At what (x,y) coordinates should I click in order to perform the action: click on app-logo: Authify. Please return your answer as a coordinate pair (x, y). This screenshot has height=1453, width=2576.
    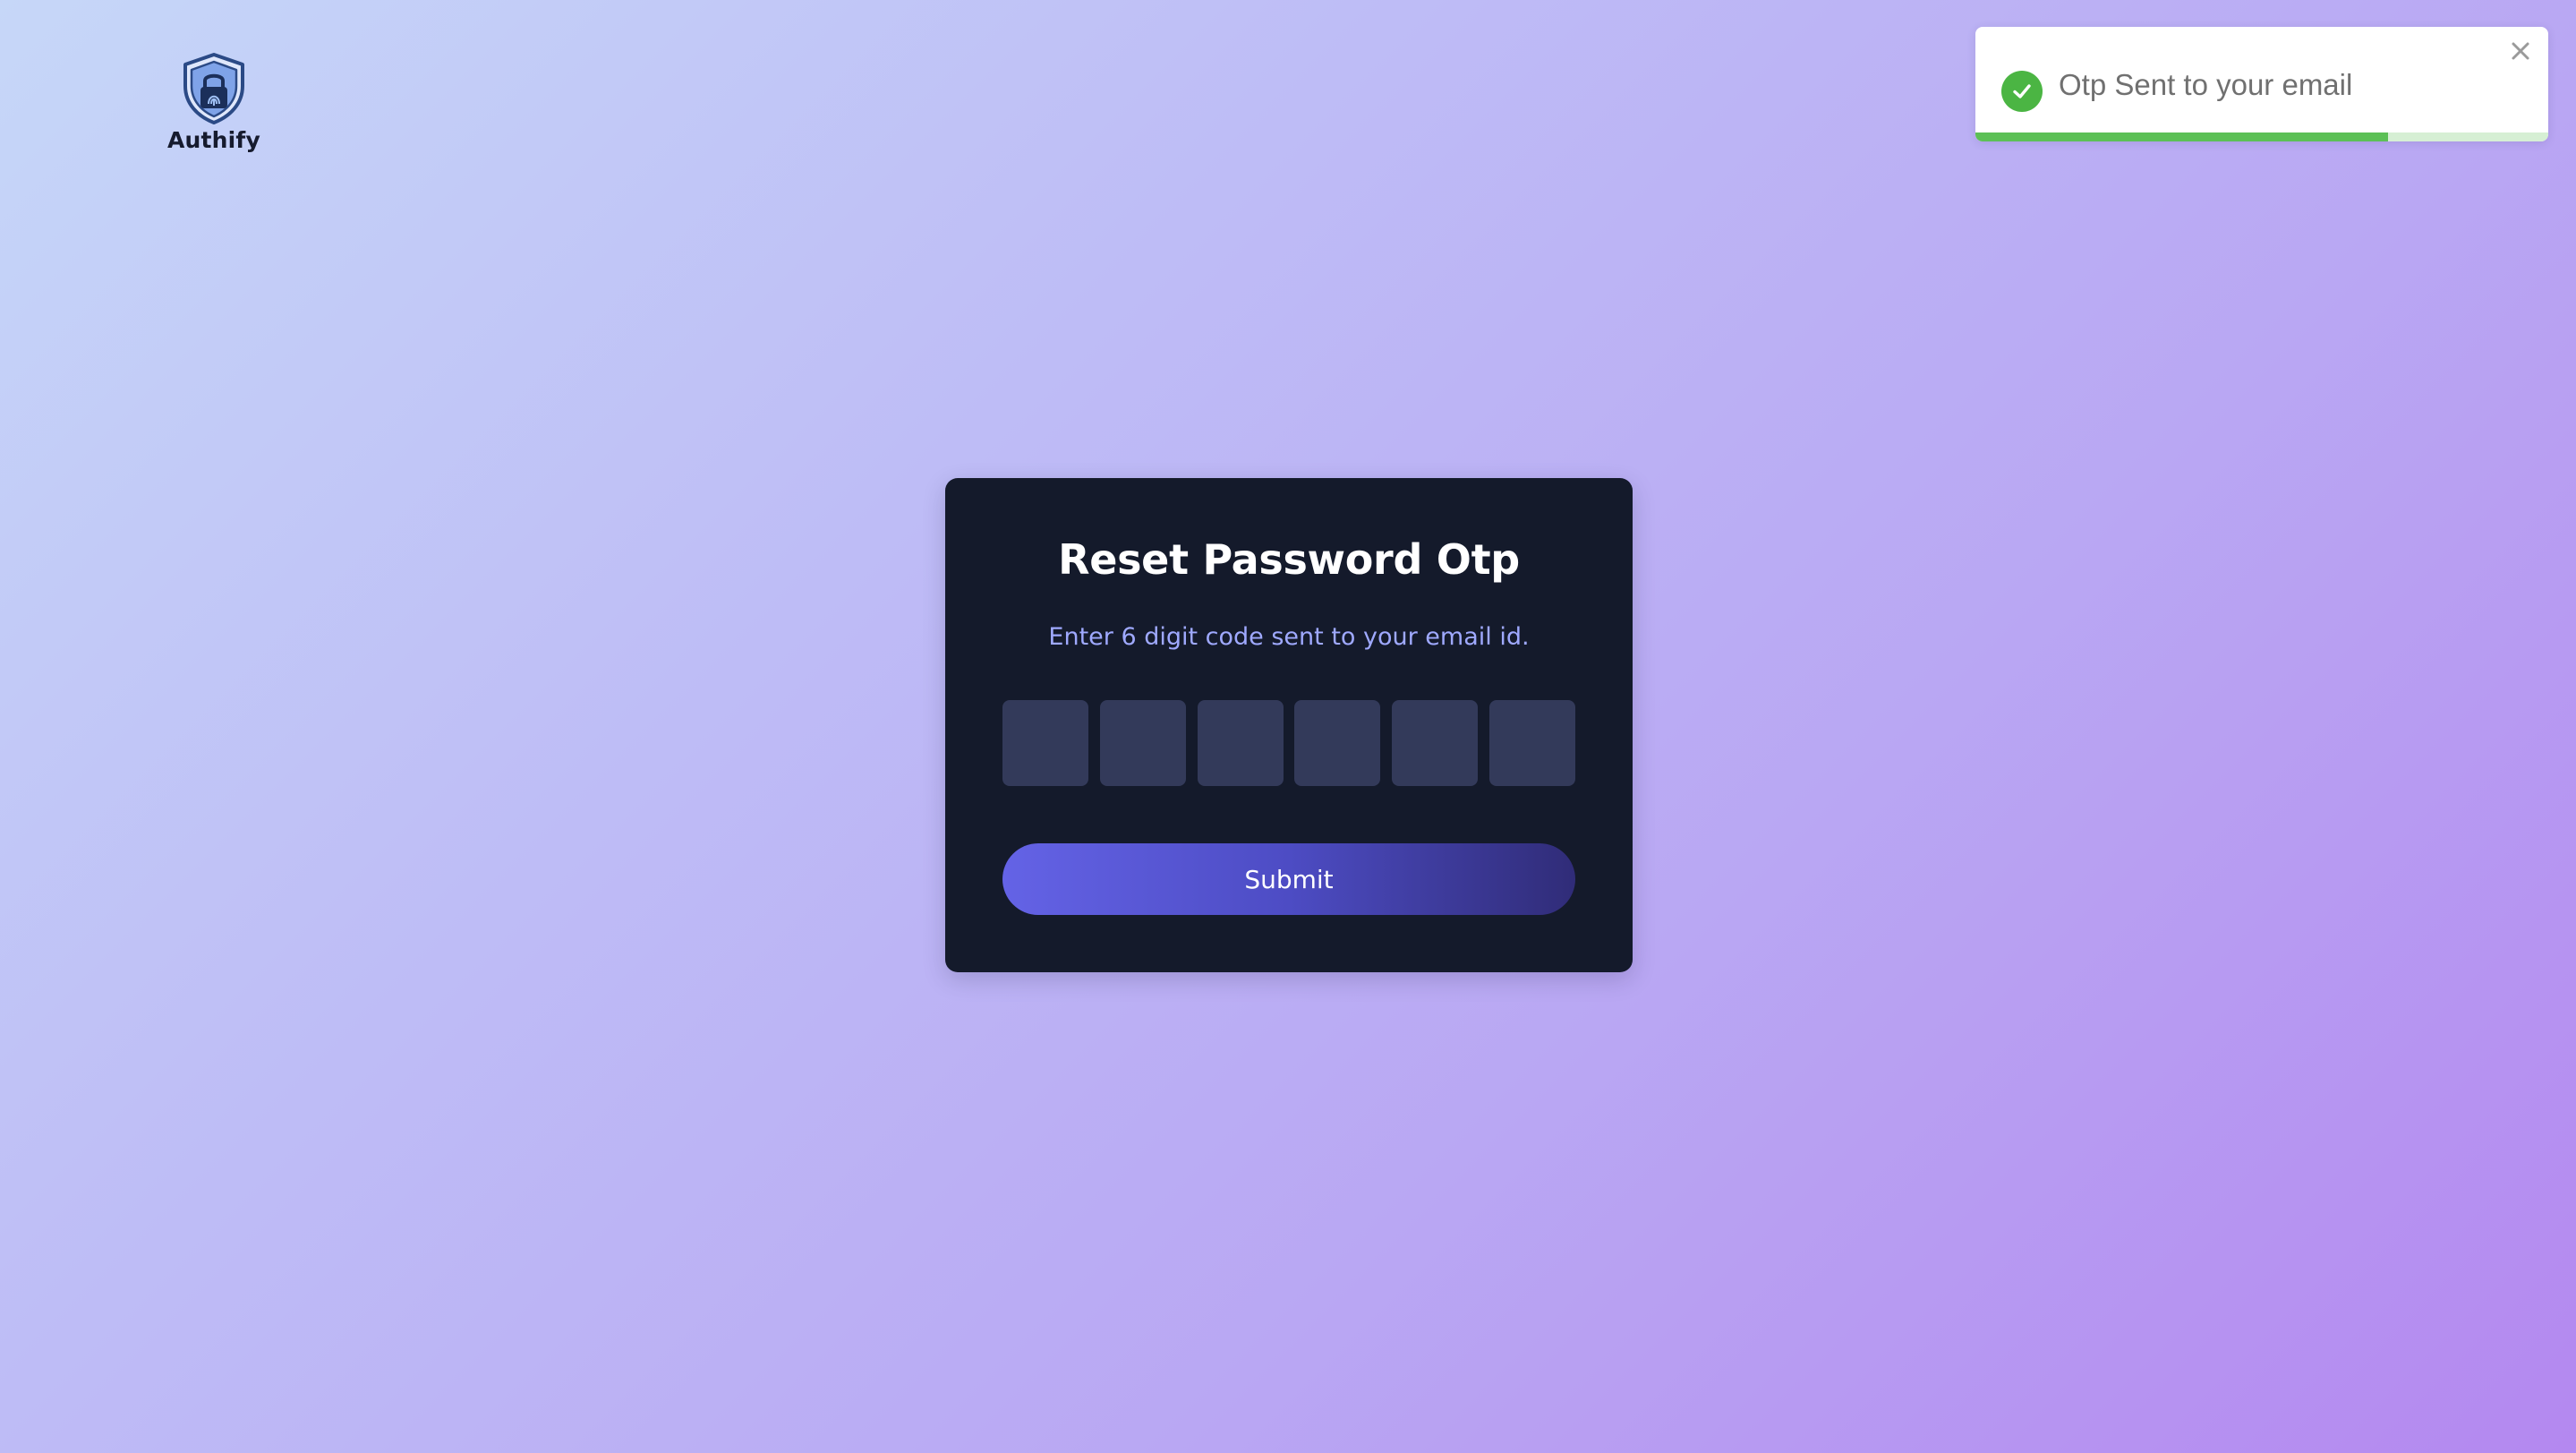
    Looking at the image, I should click on (213, 102).